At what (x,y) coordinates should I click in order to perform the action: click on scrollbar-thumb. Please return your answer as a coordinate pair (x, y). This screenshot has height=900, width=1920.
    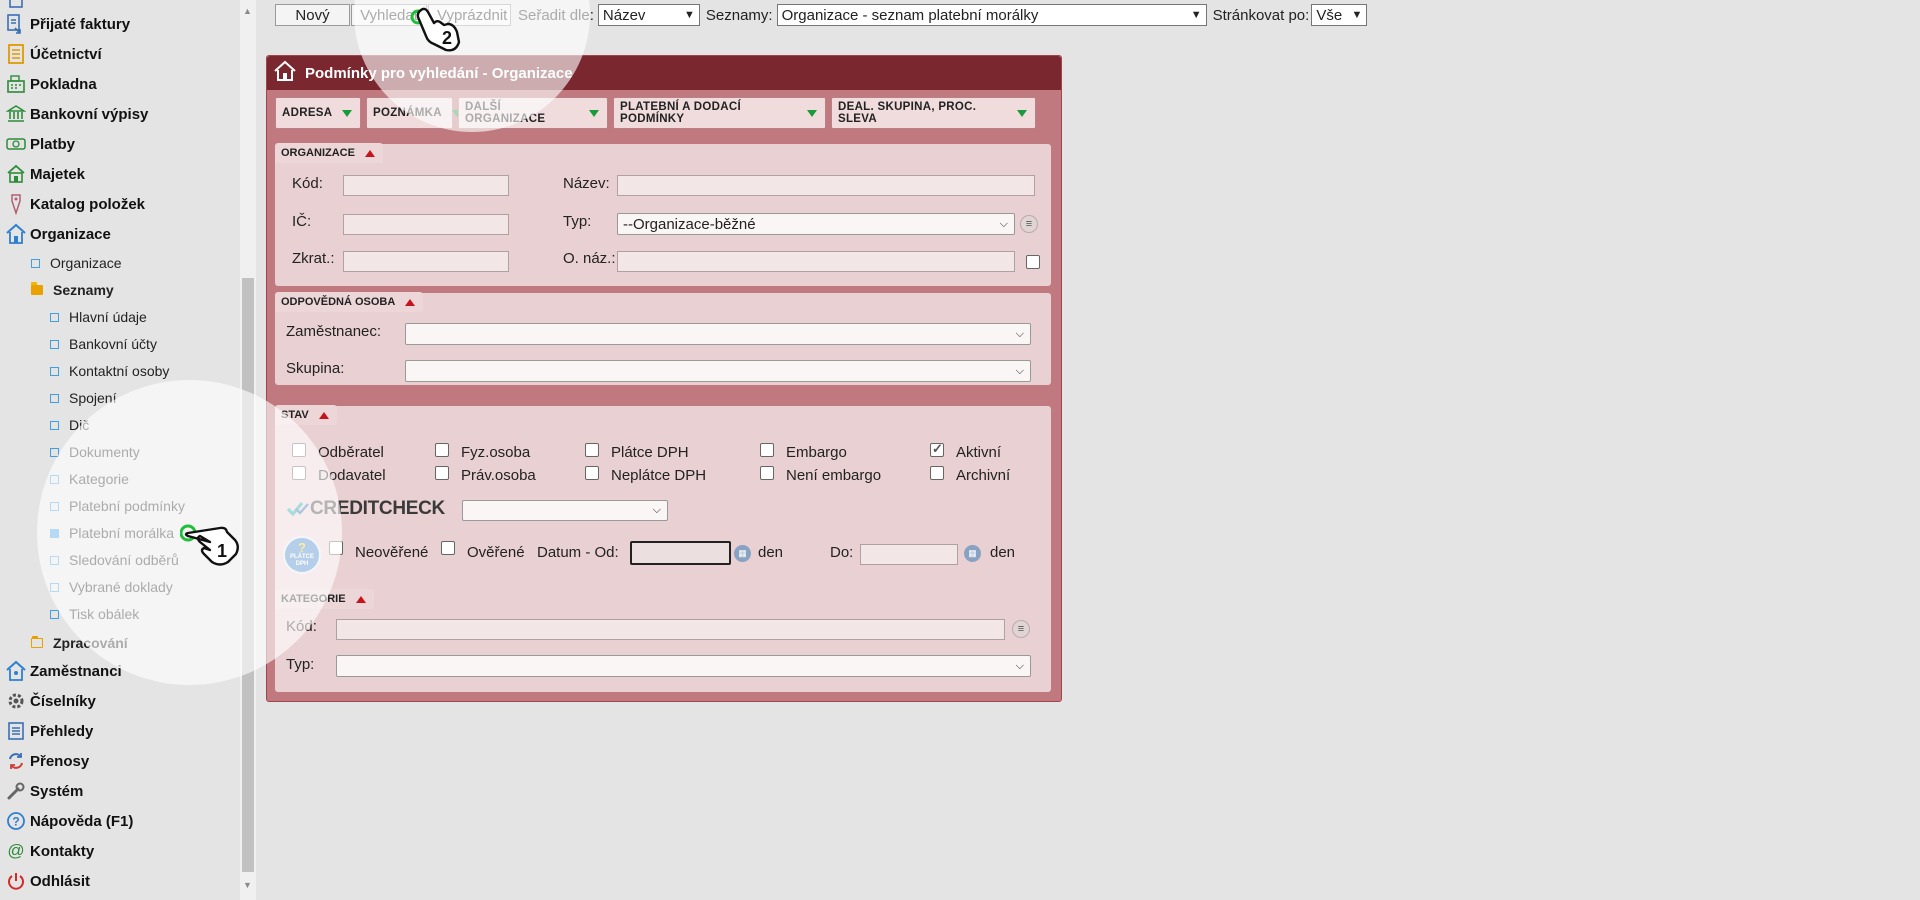
    Looking at the image, I should click on (248, 575).